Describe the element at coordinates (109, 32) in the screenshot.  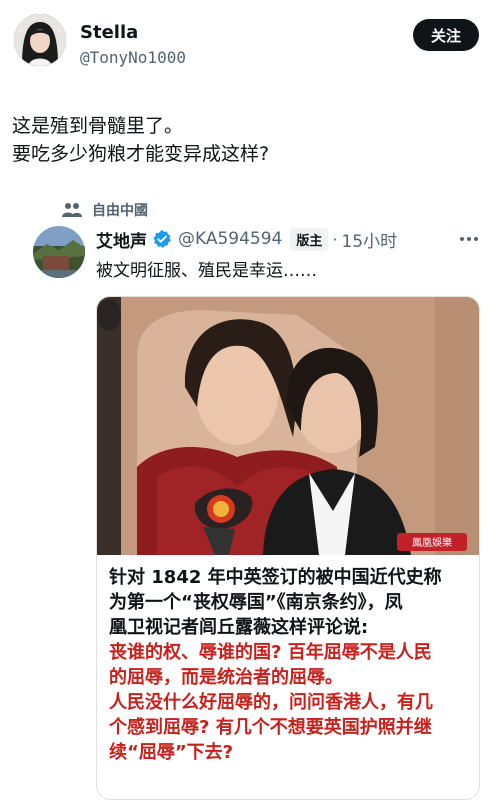
I see `author-name: Stella` at that location.